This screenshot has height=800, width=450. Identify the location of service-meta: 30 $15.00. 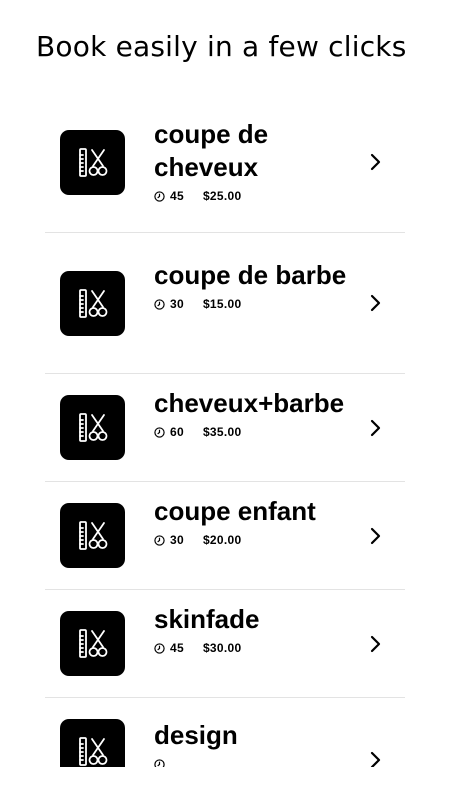
(256, 304).